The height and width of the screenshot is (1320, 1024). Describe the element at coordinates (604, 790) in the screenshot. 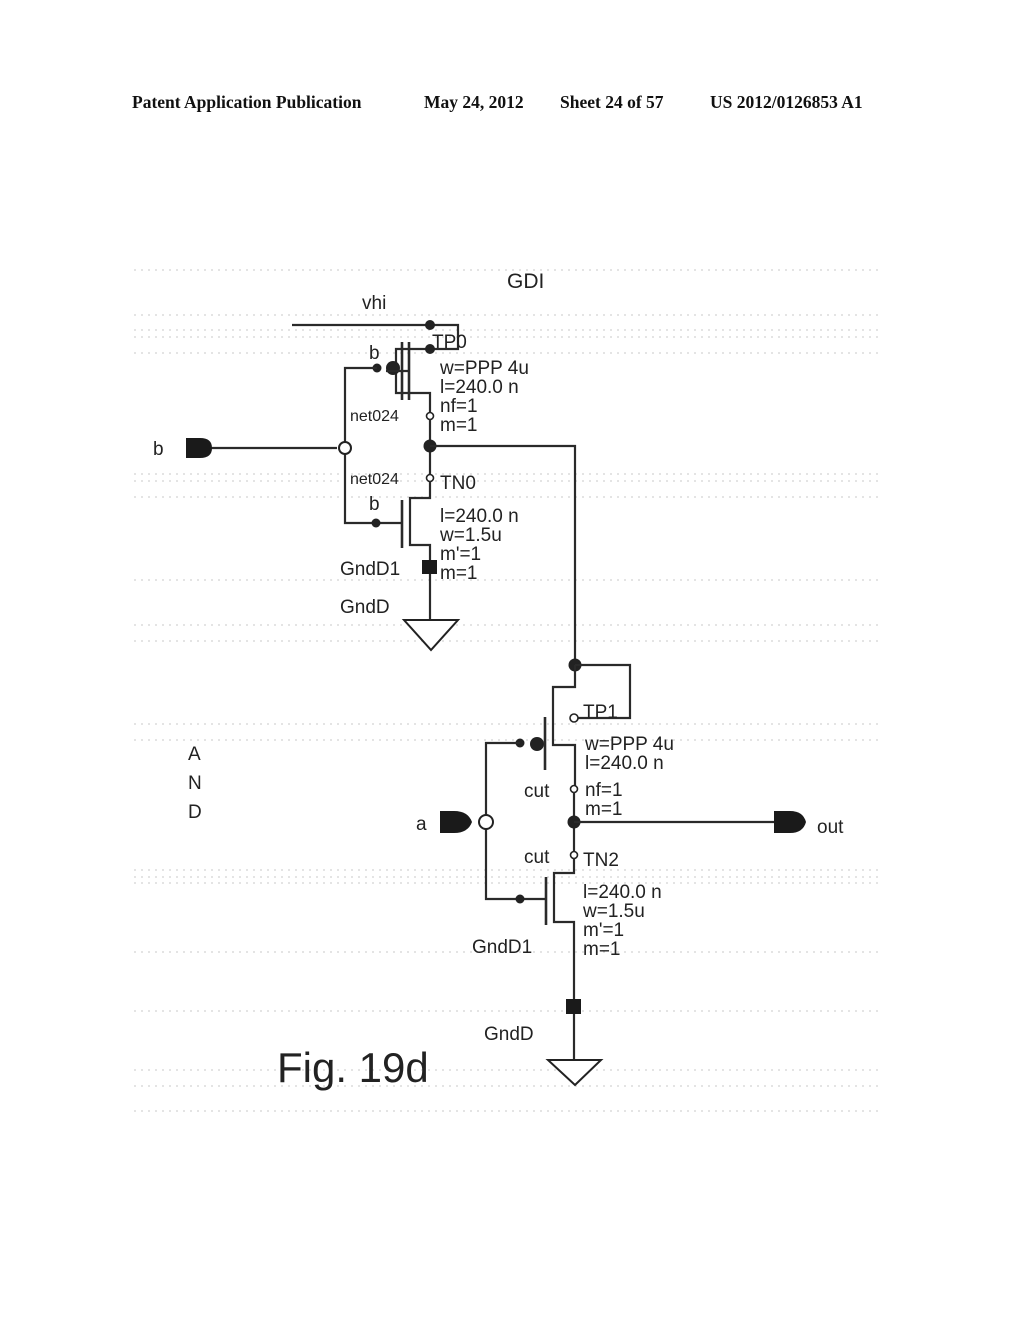

I see `tp1-param: nf=1` at that location.